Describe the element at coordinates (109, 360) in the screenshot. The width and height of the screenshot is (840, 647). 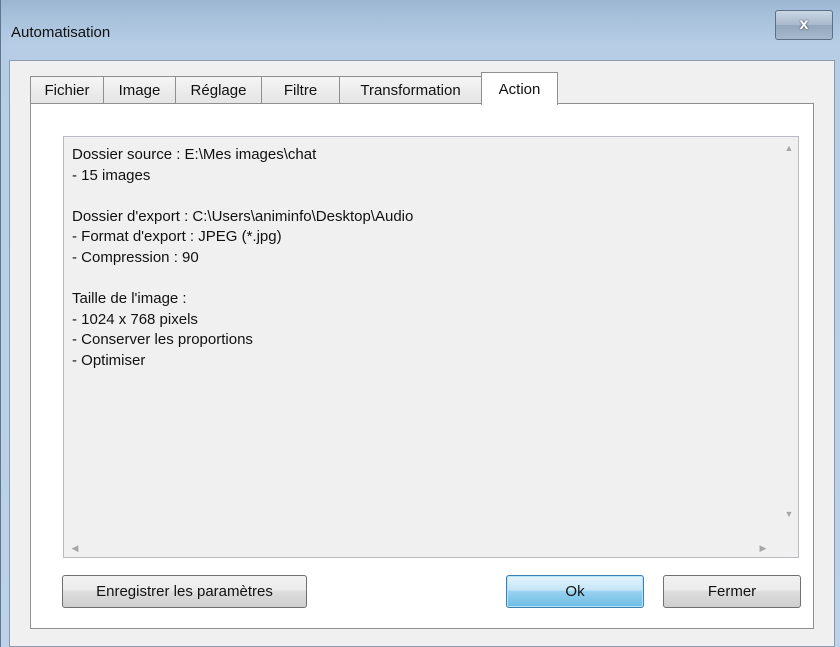
I see `summary-line: - Optimiser` at that location.